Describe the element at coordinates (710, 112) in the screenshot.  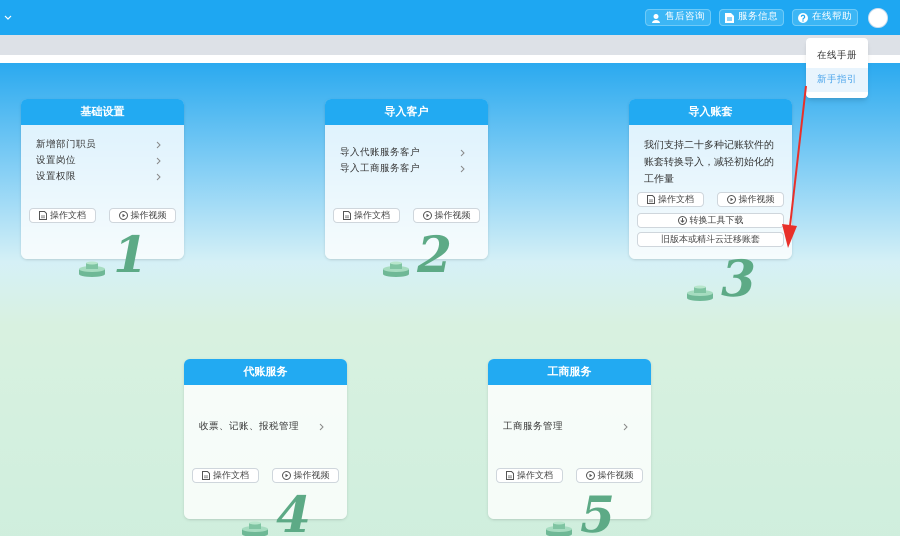
I see `card-title: 导入账套` at that location.